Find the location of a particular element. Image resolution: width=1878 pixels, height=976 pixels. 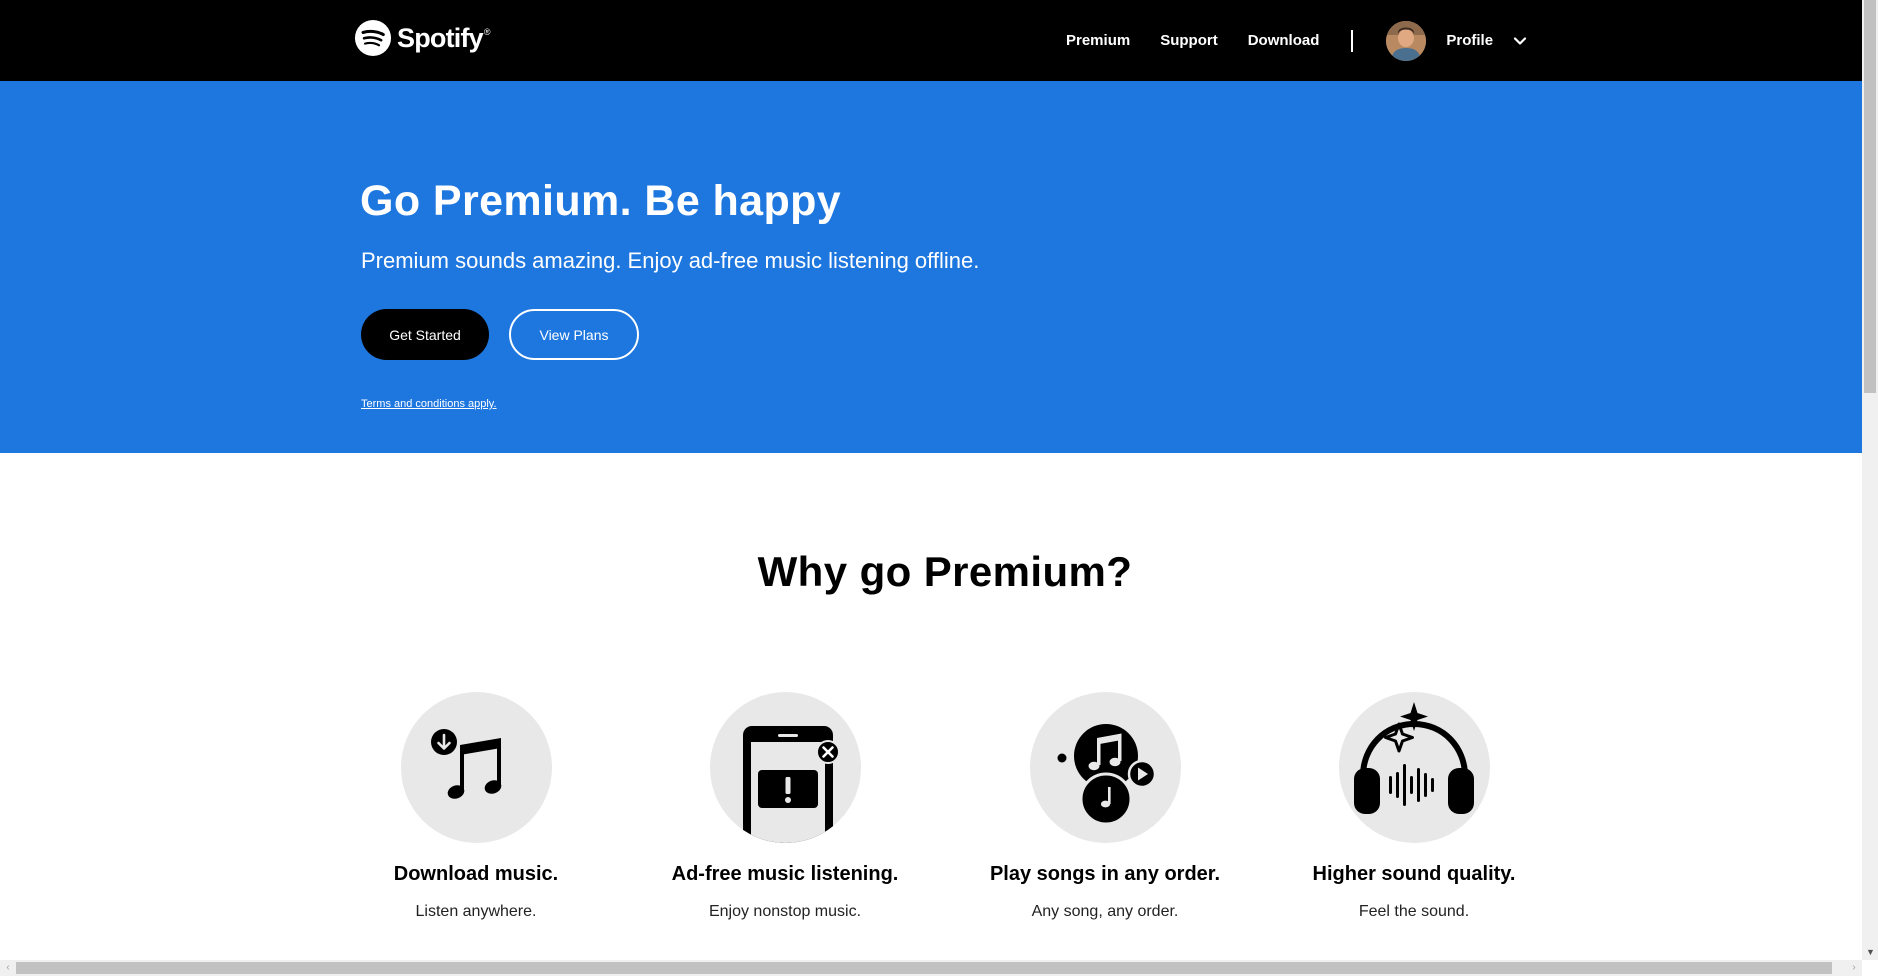

feature-subtitle: Listen anywhere. is located at coordinates (476, 911).